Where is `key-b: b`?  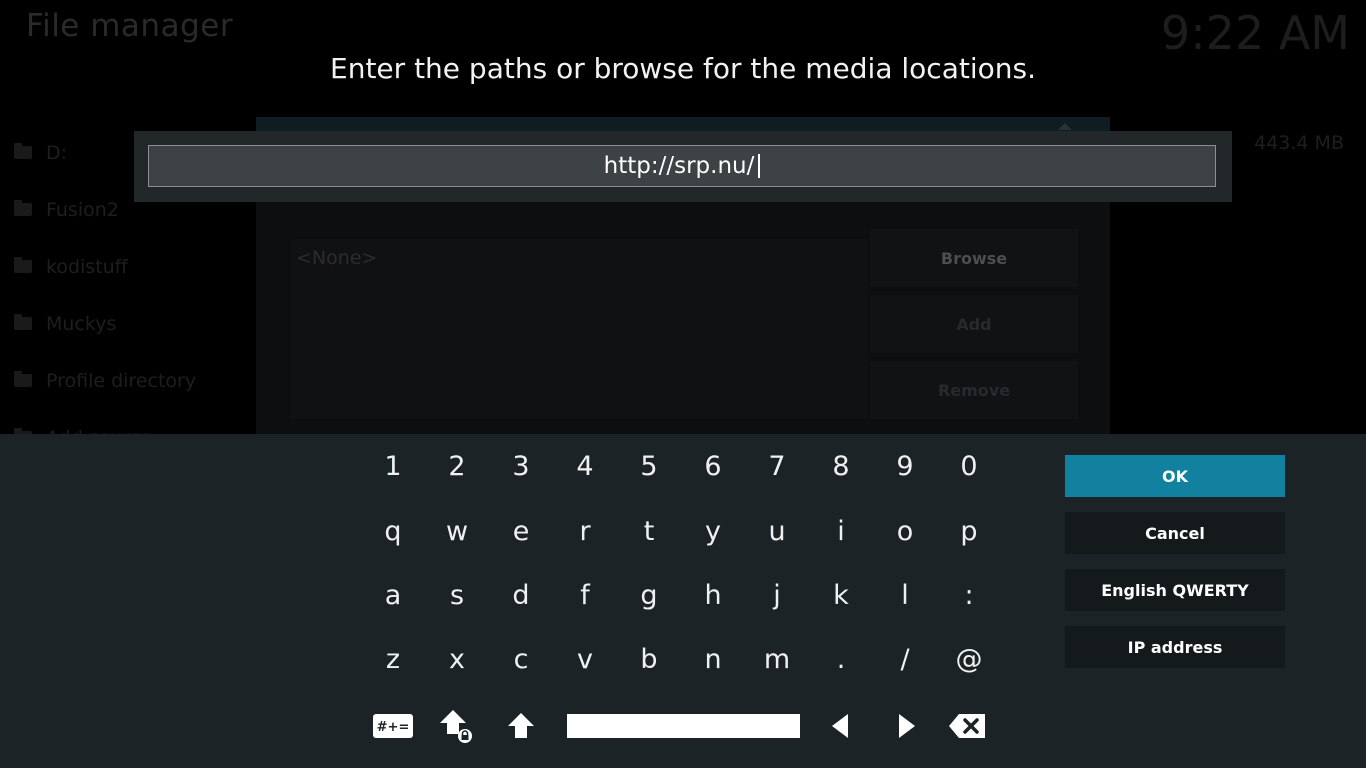 key-b: b is located at coordinates (649, 659).